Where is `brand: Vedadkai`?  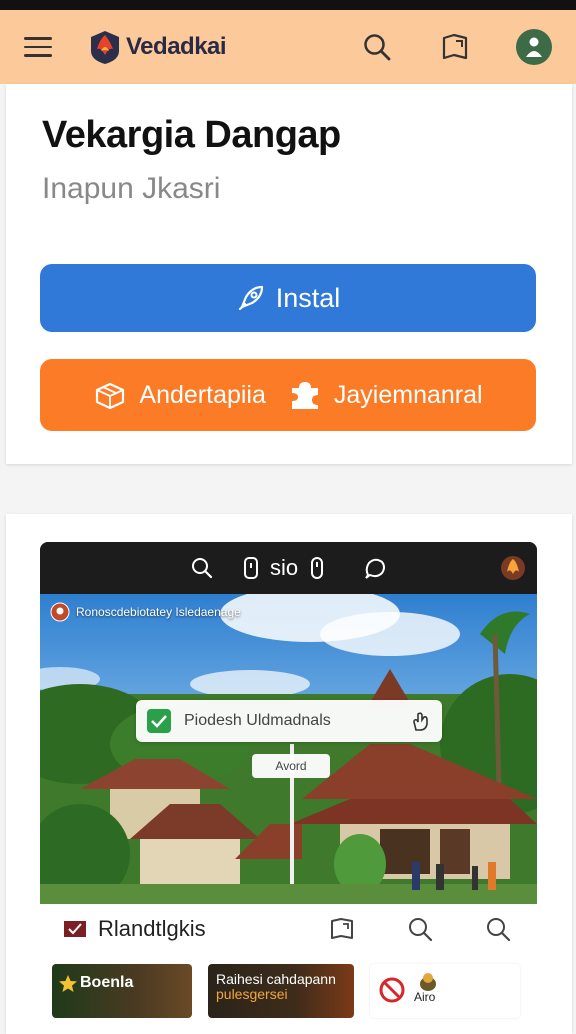 brand: Vedadkai is located at coordinates (157, 47).